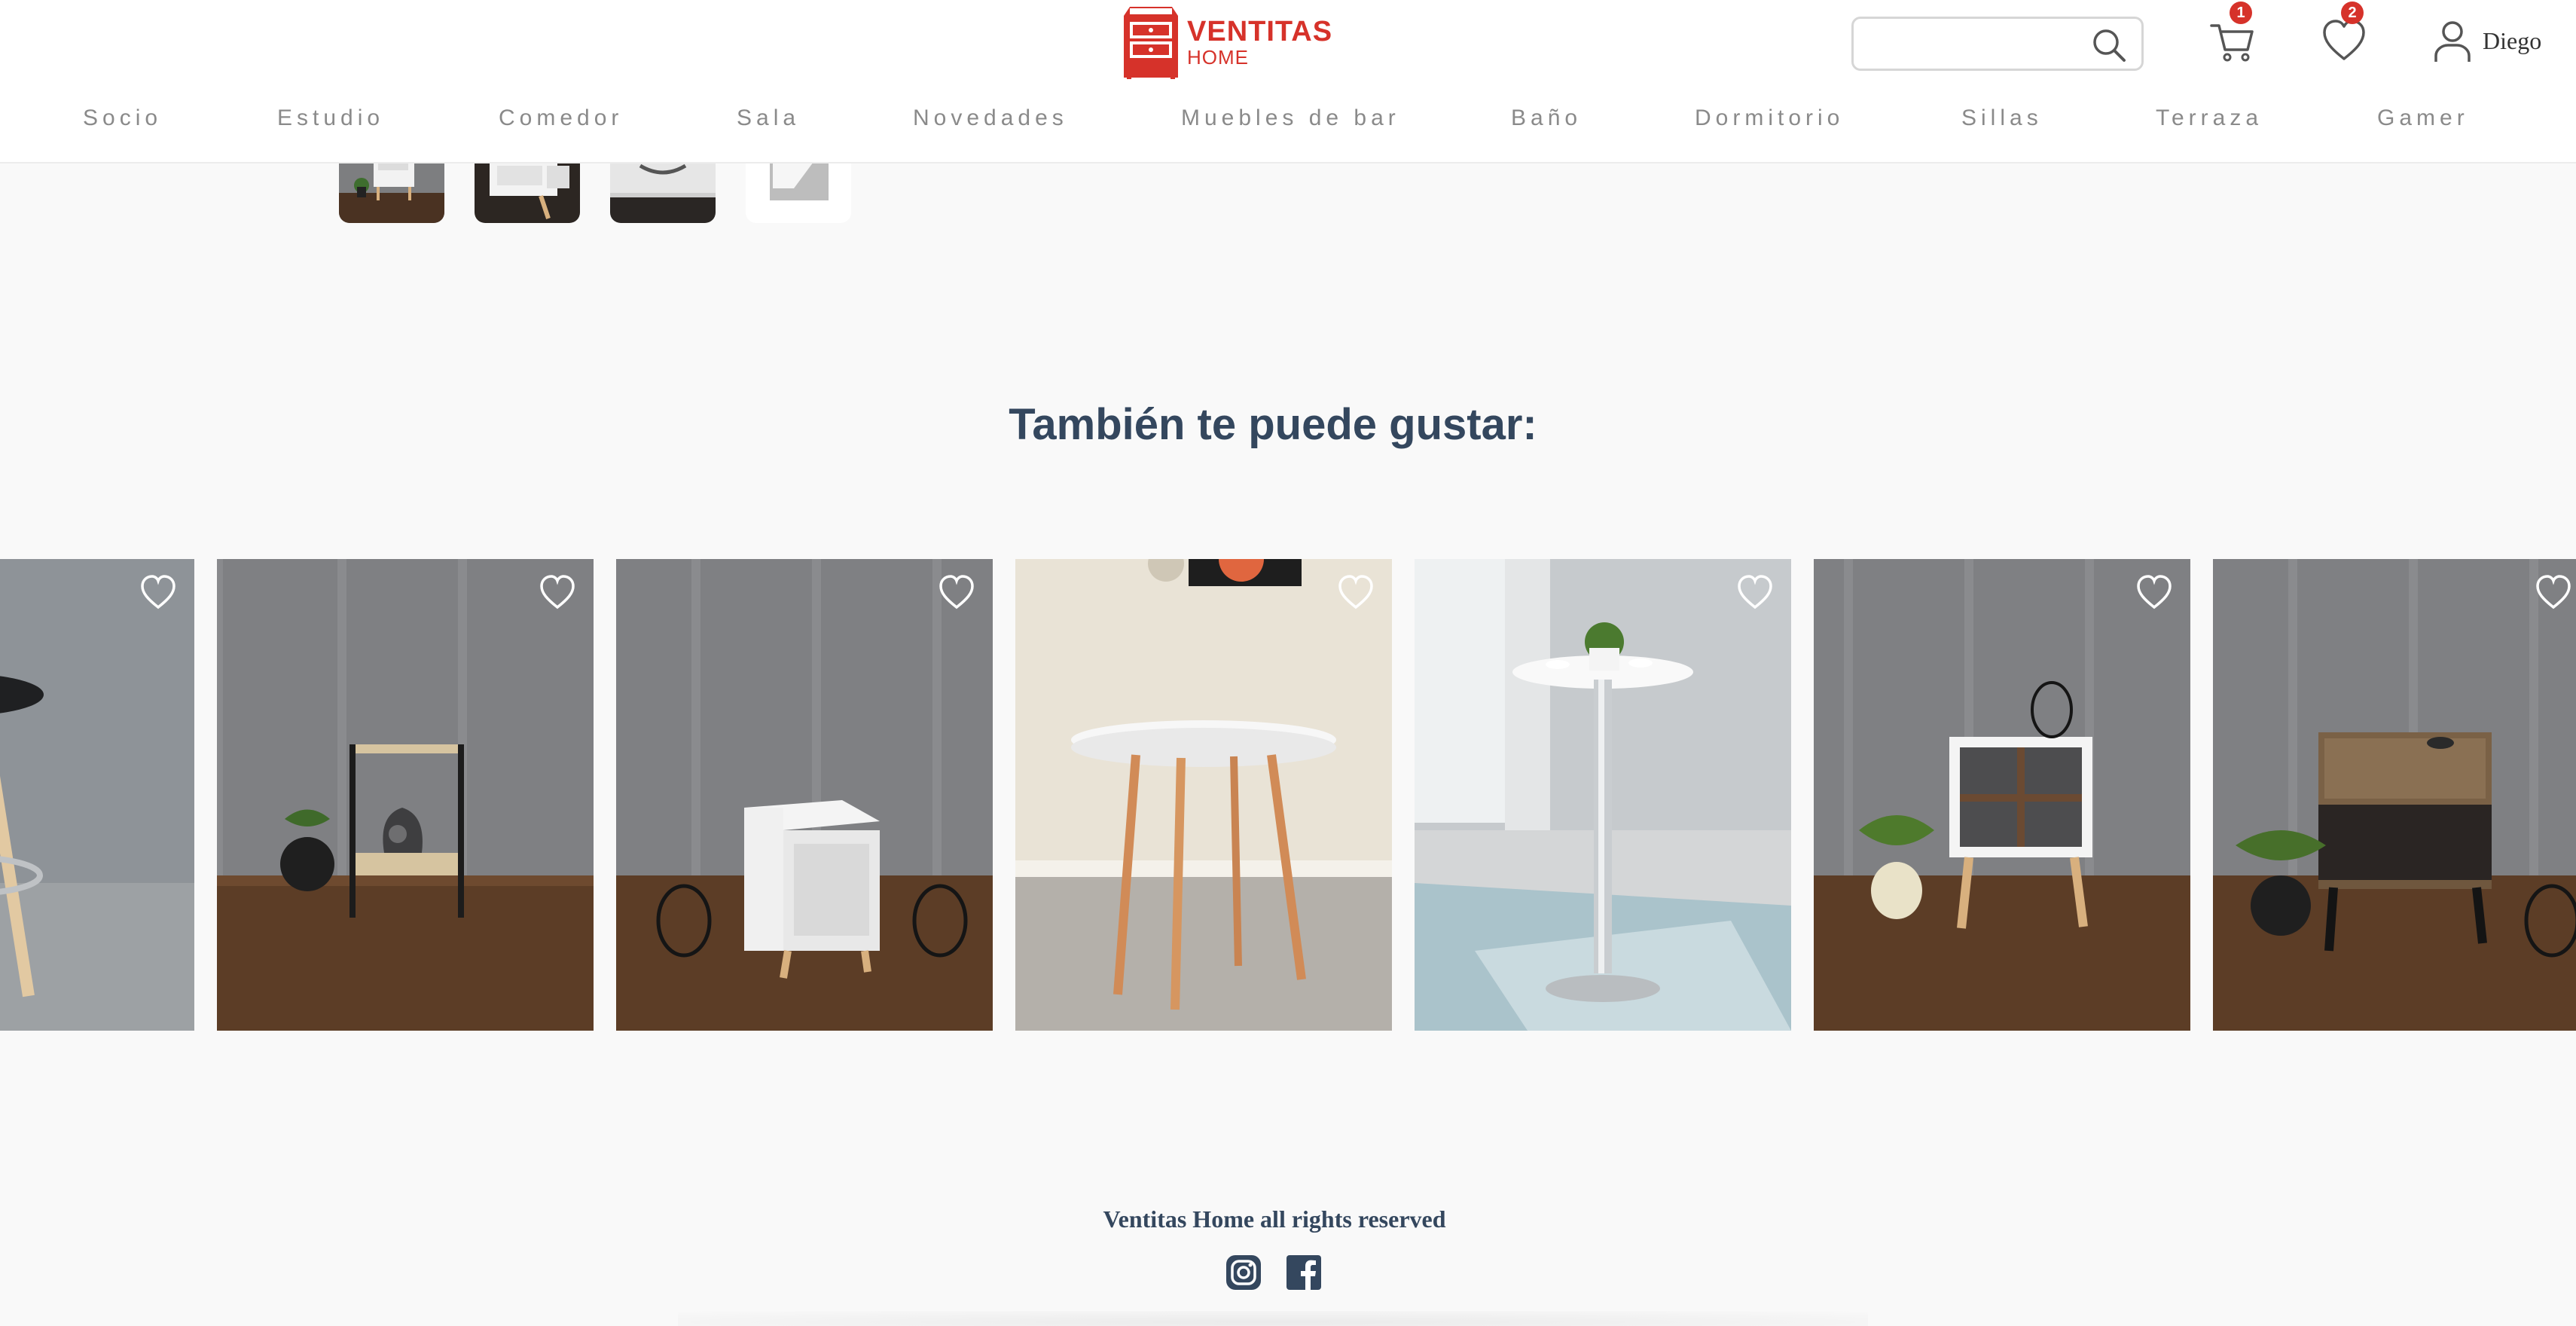 This screenshot has height=1326, width=2576. I want to click on cabinet-logo-icon, so click(1151, 42).